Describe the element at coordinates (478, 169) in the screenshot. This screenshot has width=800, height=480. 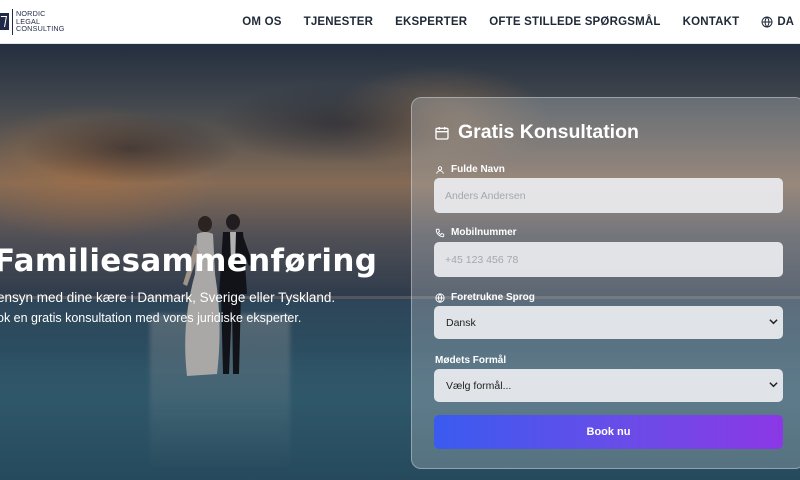
I see `name-label-text: Fulde Navn` at that location.